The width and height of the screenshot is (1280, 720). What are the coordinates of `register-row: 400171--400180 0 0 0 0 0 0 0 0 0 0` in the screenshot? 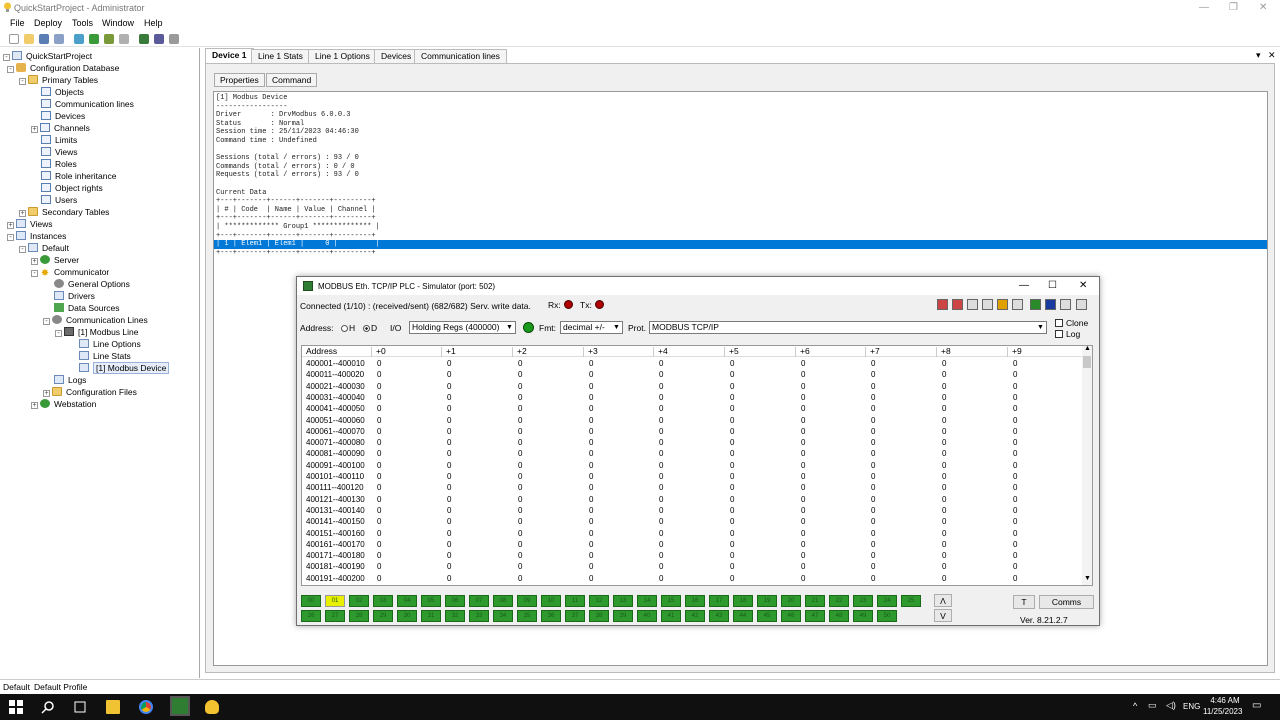 It's located at (693, 555).